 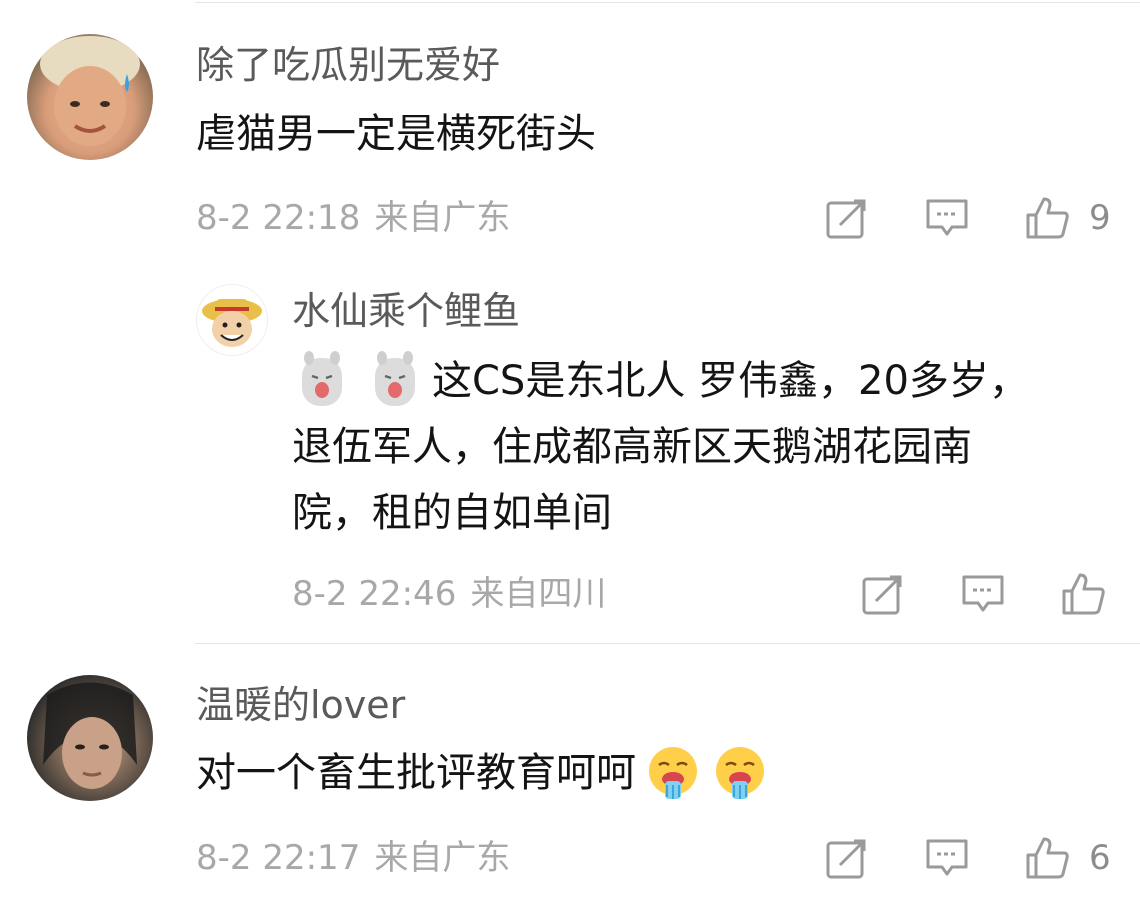 What do you see at coordinates (730, 381) in the screenshot?
I see `comment-text-line-1: 这CS是东北人 罗伟鑫，20多岁，` at bounding box center [730, 381].